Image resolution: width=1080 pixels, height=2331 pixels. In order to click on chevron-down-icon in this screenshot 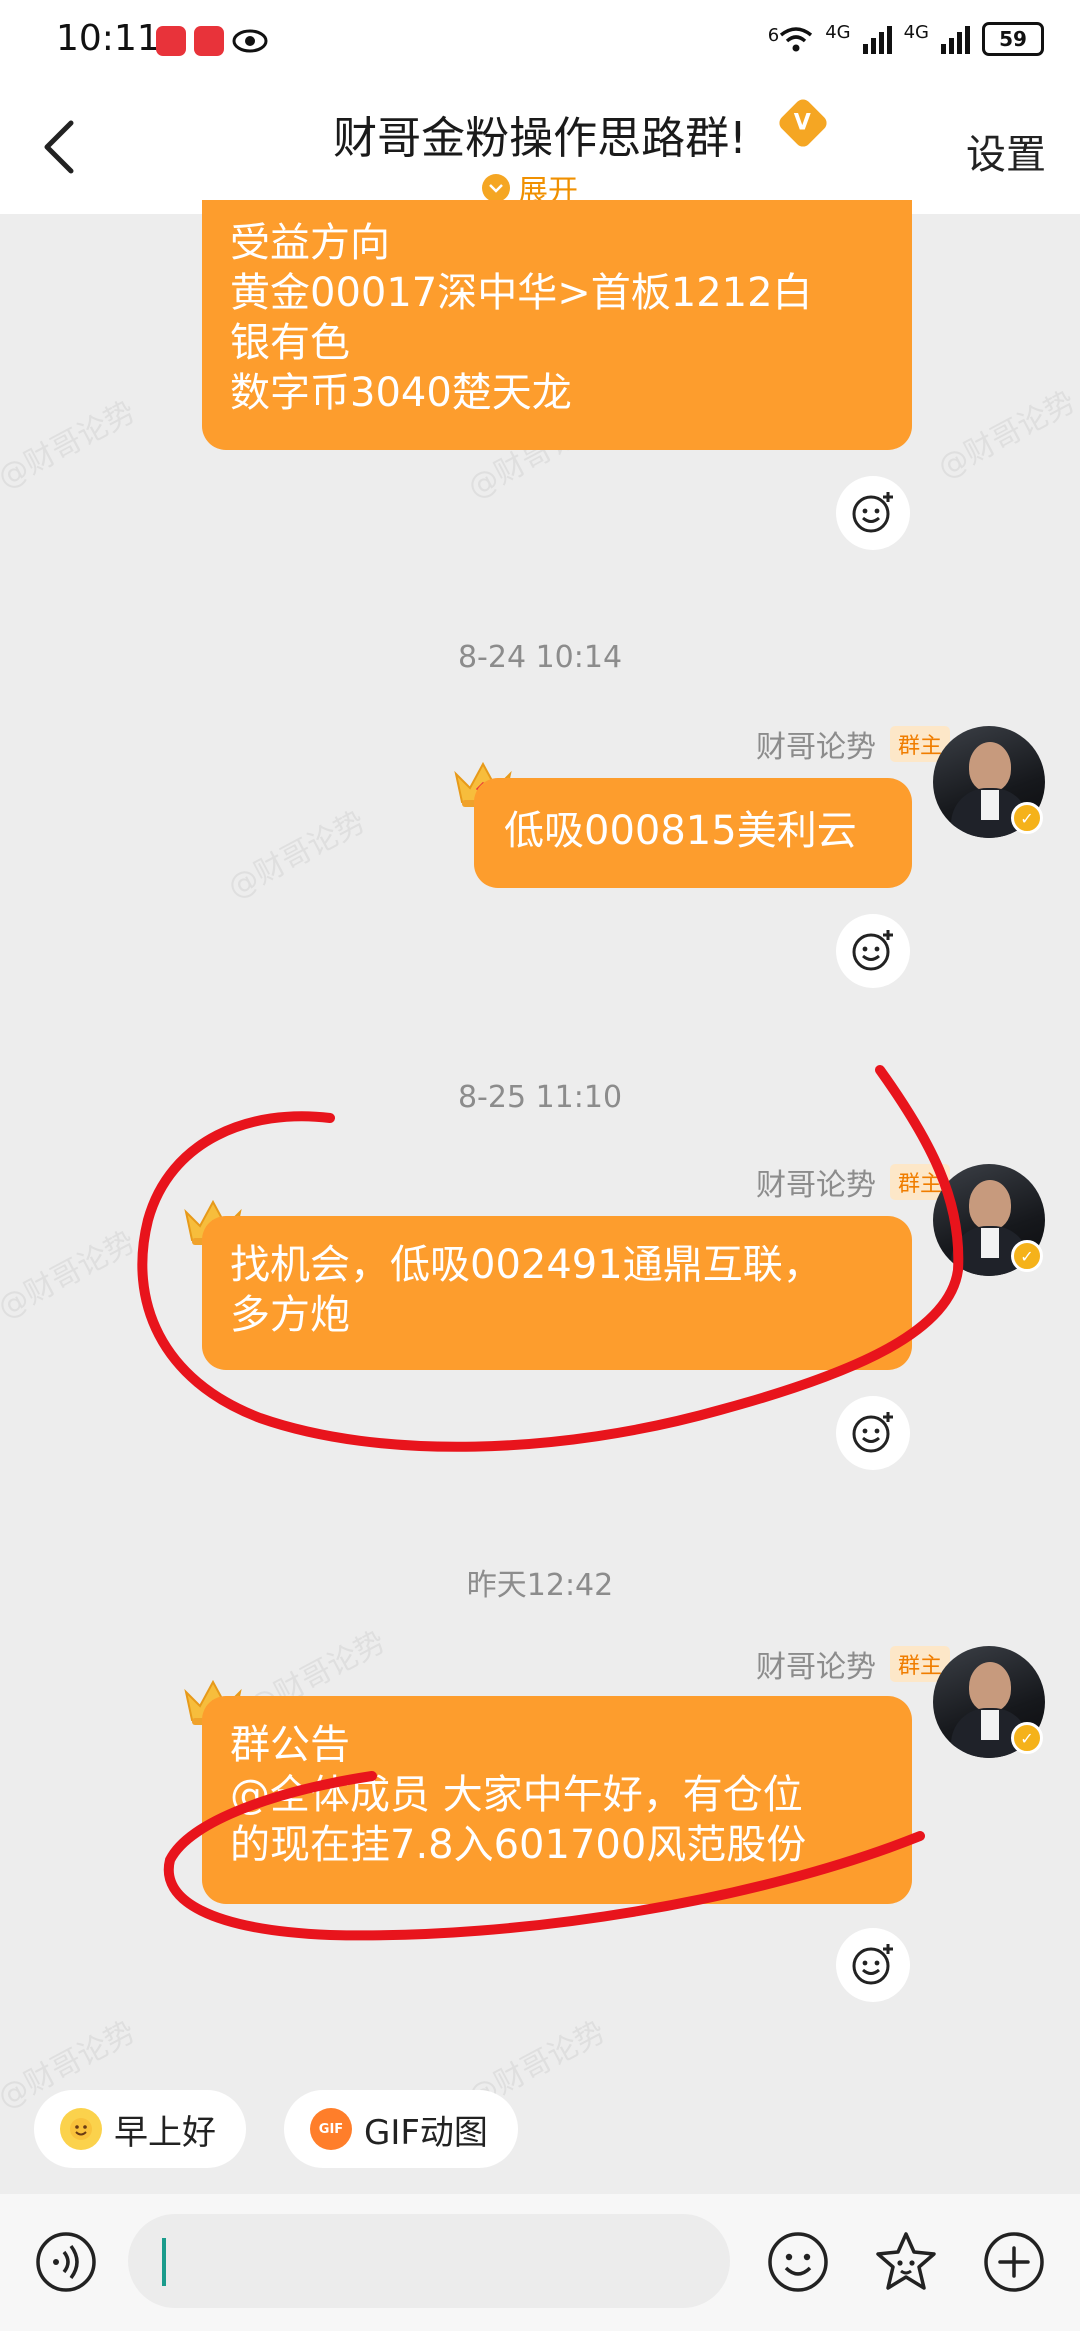, I will do `click(496, 188)`.